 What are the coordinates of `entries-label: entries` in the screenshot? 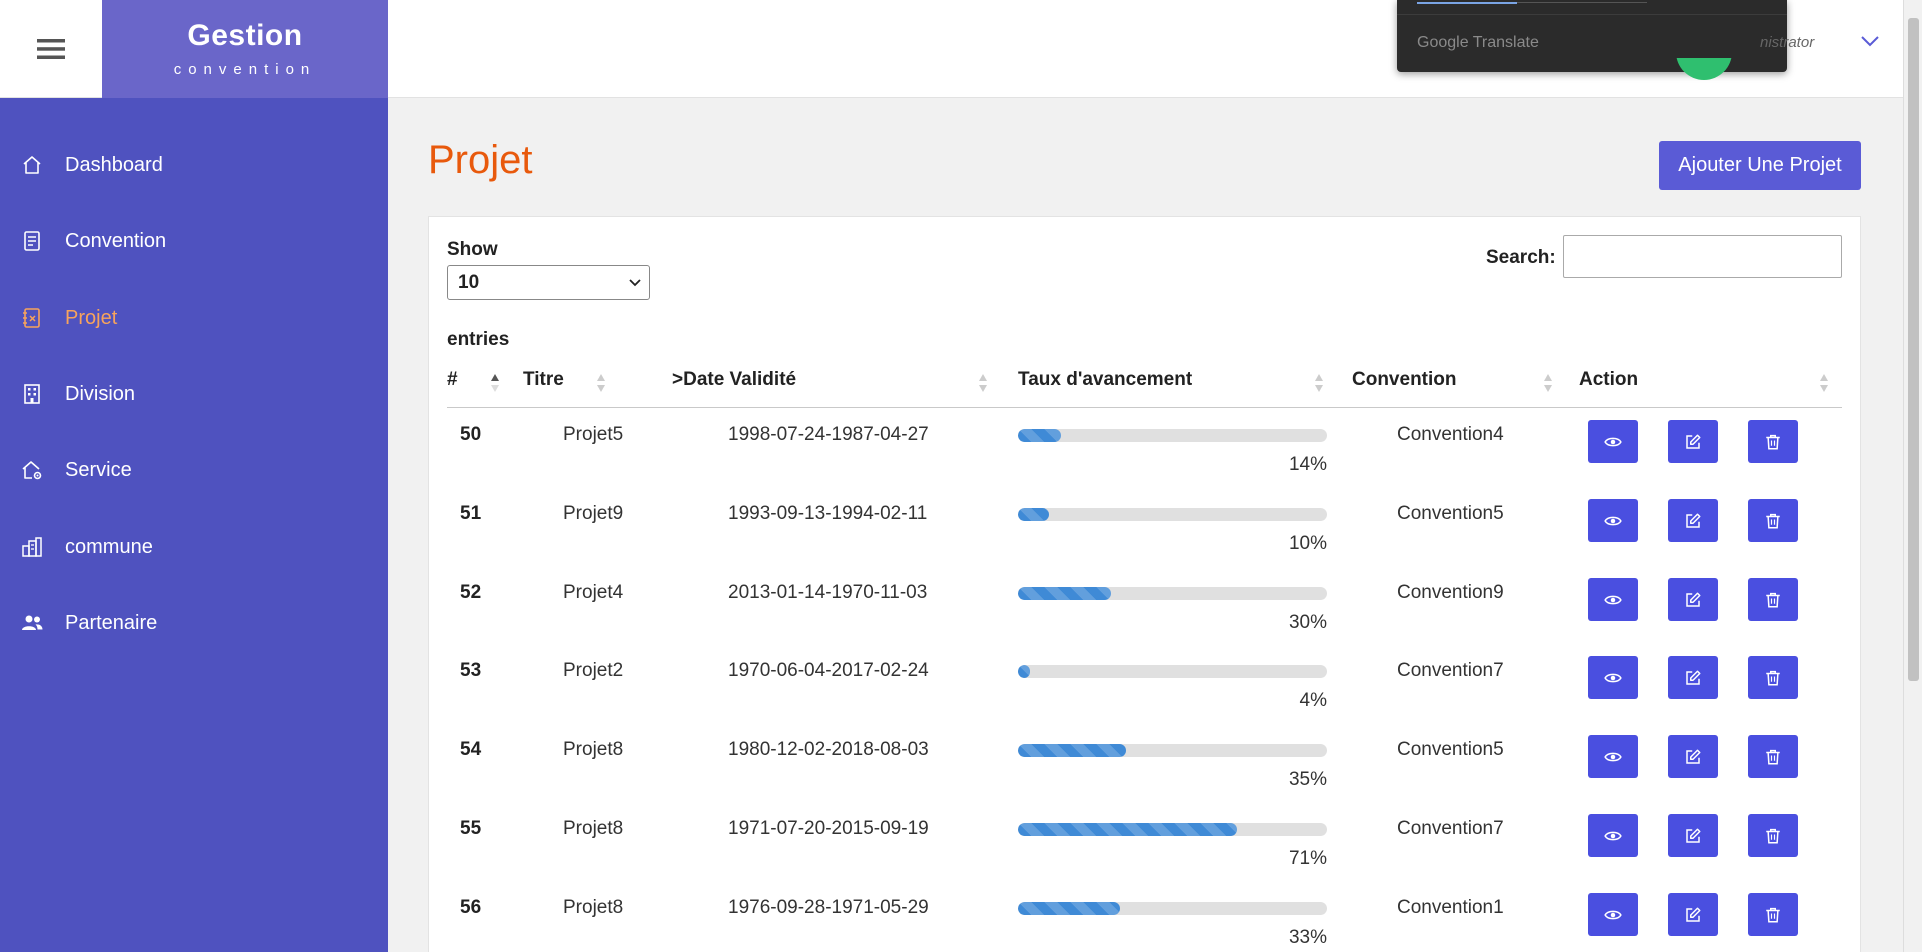 It's located at (478, 339).